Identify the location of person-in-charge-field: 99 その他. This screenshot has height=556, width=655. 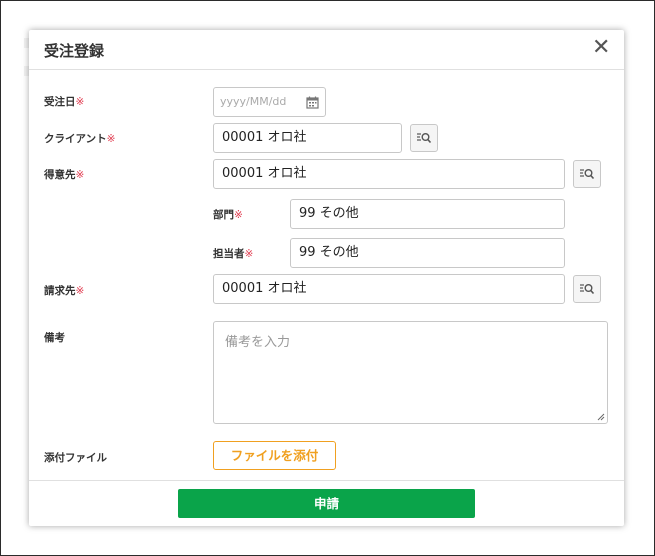
(427, 253).